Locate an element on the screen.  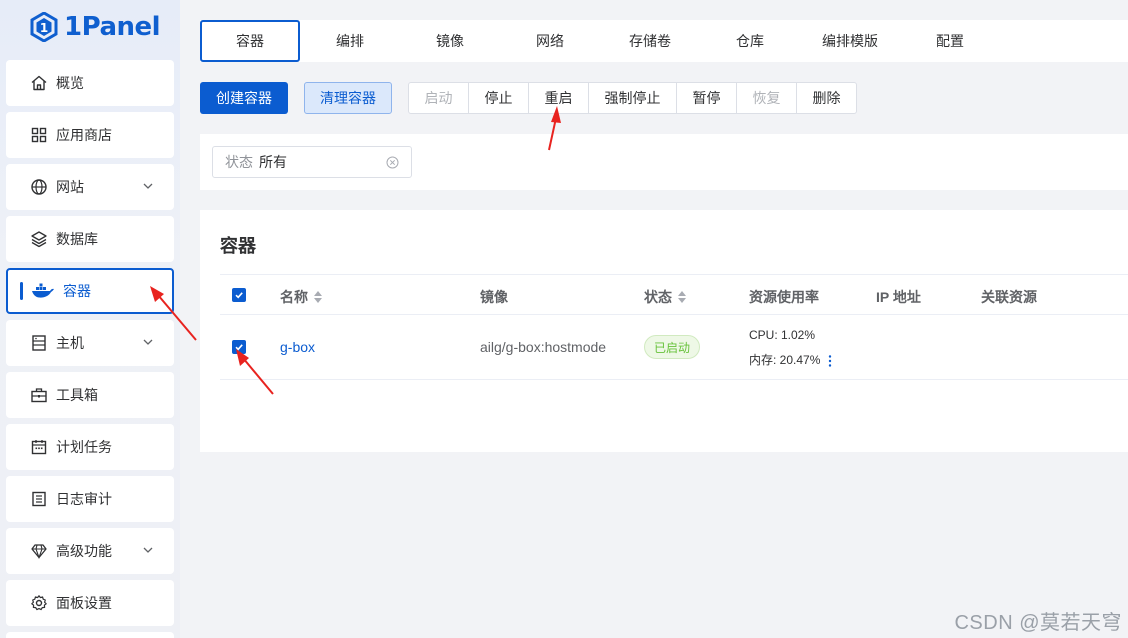
svg-text: 1 is located at coordinates (44, 28).